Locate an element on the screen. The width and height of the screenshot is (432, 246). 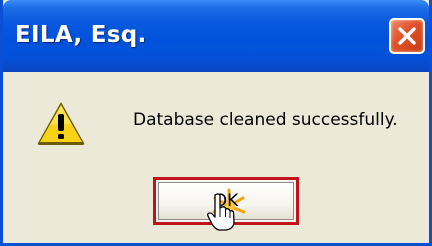
hand-pointer-icon is located at coordinates (221, 212).